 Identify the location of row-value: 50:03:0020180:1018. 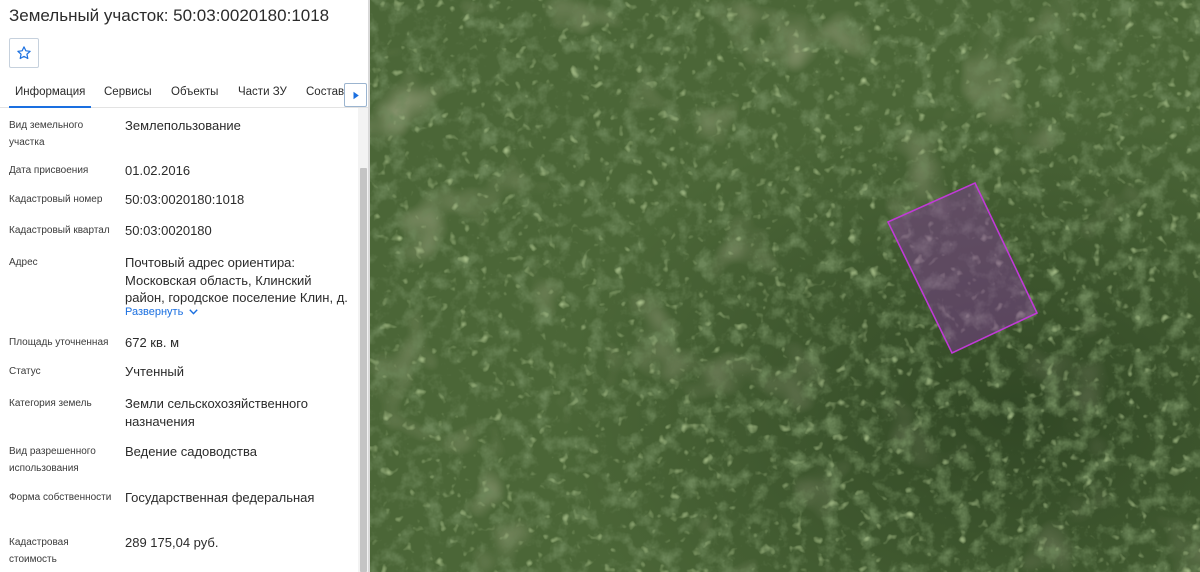
(185, 199).